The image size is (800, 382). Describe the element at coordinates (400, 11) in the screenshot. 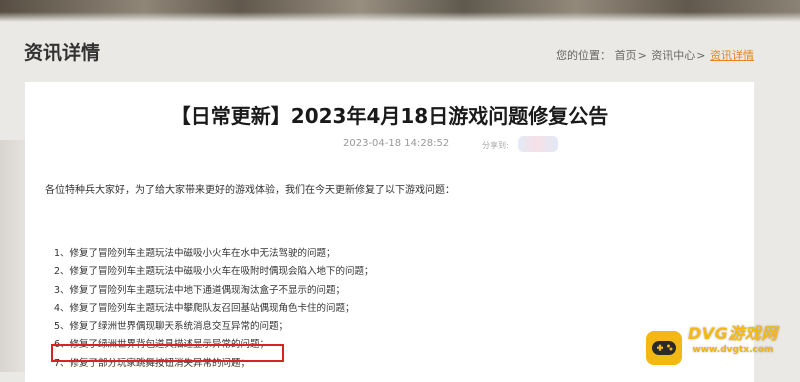

I see `top-banner` at that location.